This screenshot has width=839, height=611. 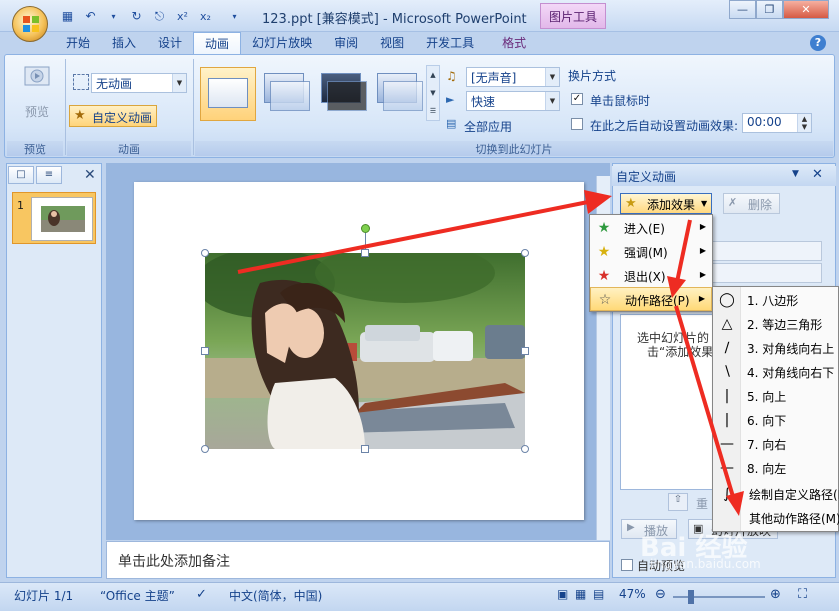 I want to click on menu-item-triangle: △ 2. 等边三角形, so click(x=776, y=324).